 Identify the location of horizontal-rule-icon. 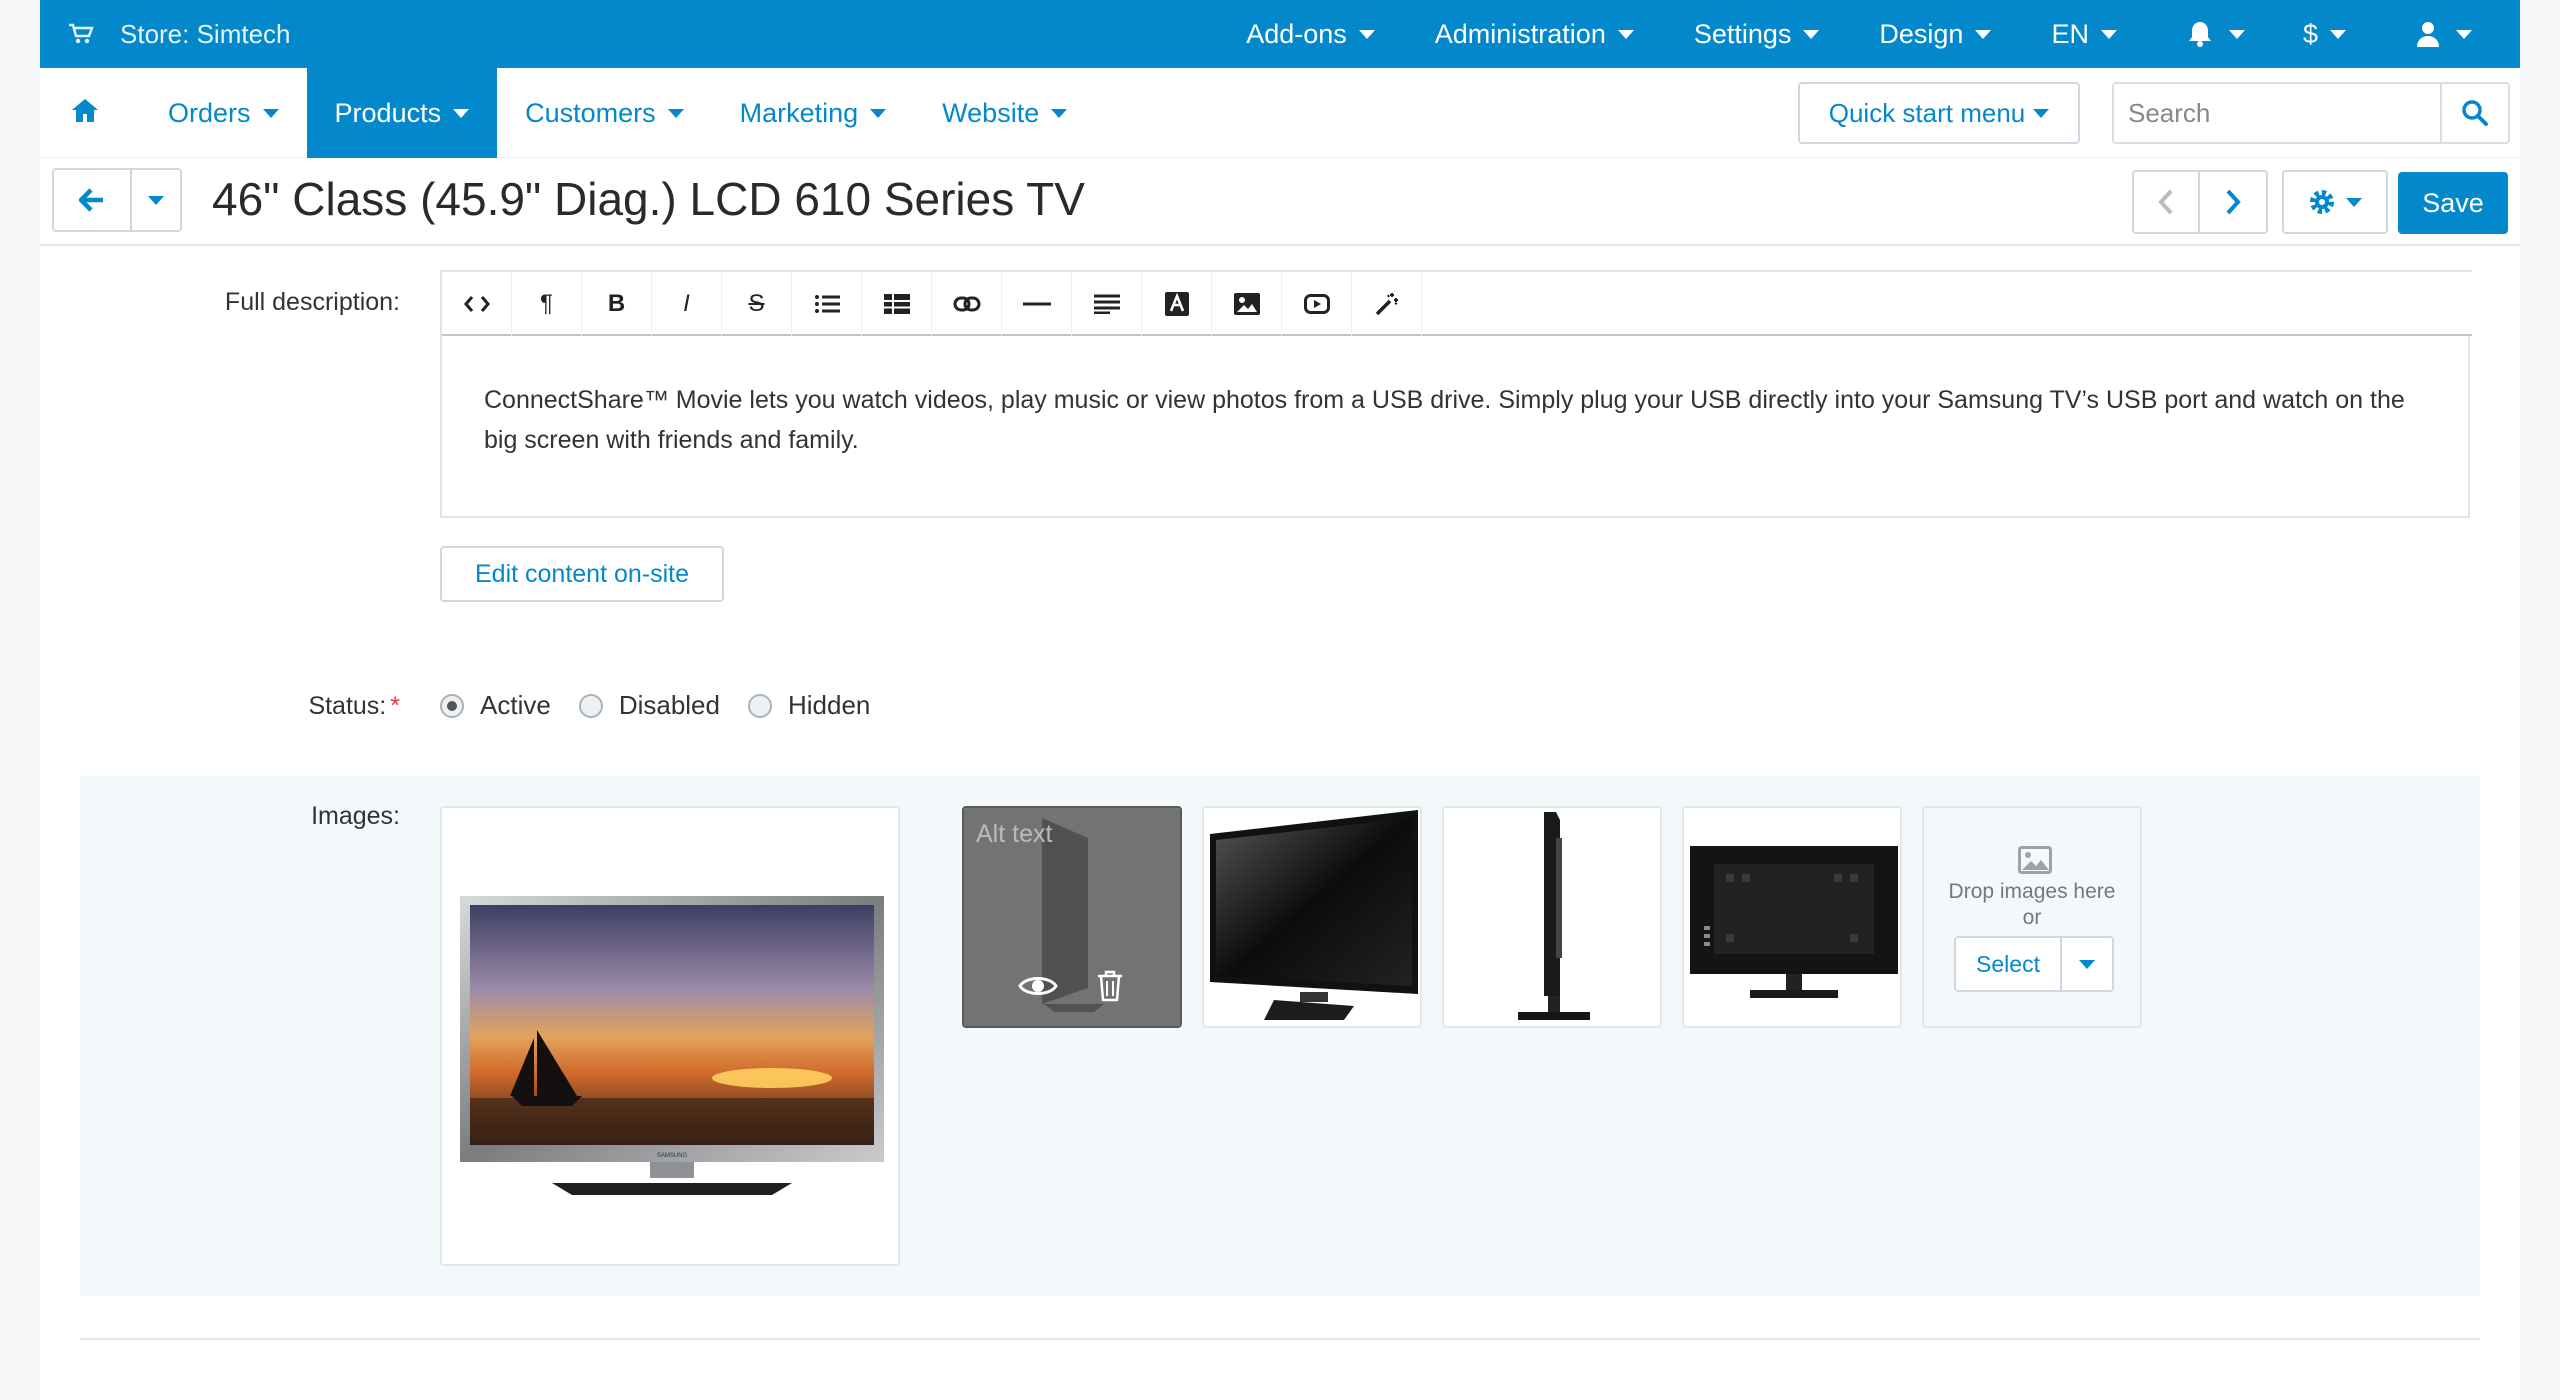
(1037, 304).